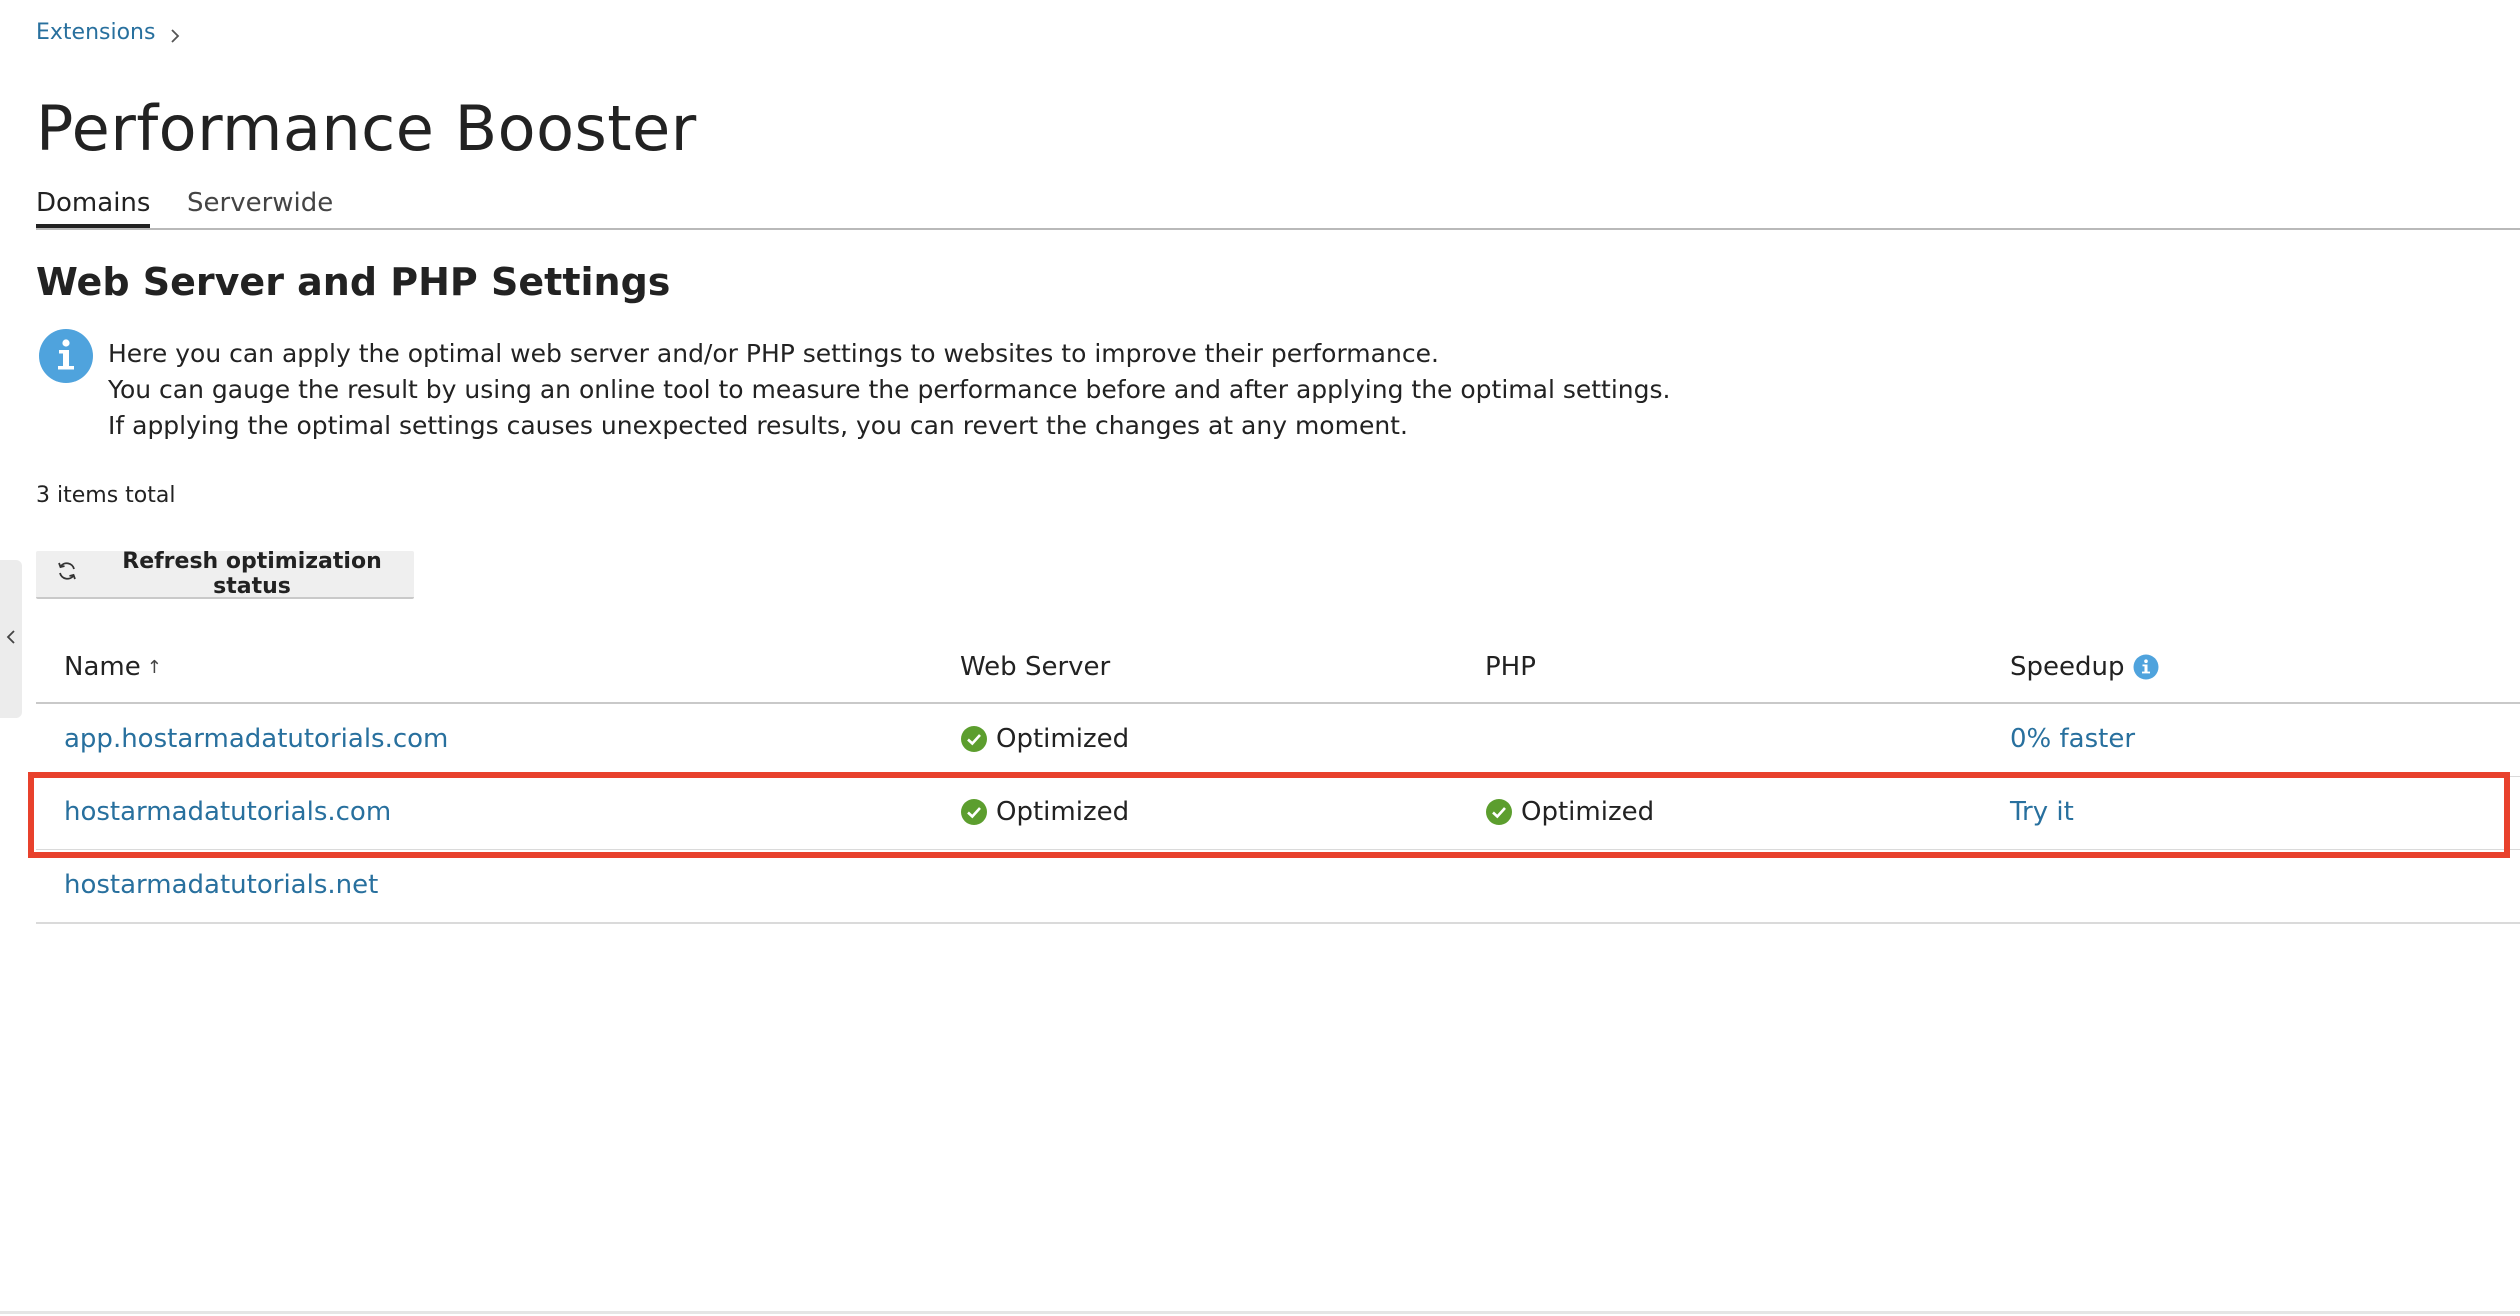 The height and width of the screenshot is (1316, 2520). I want to click on domain-link: hostarmadatutorials.net, so click(221, 885).